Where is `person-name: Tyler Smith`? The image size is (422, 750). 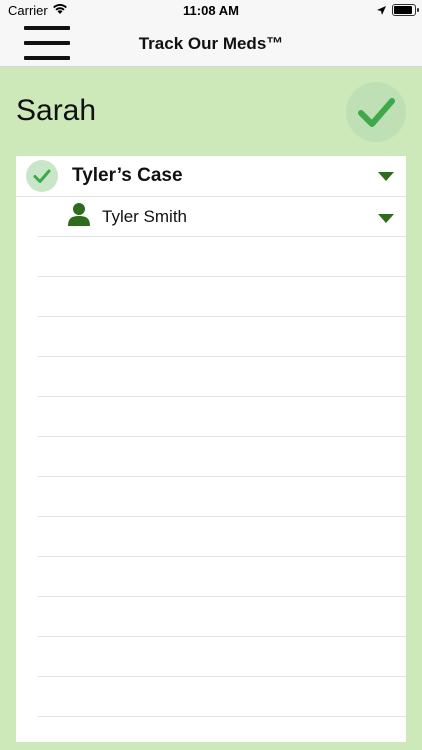 person-name: Tyler Smith is located at coordinates (145, 216).